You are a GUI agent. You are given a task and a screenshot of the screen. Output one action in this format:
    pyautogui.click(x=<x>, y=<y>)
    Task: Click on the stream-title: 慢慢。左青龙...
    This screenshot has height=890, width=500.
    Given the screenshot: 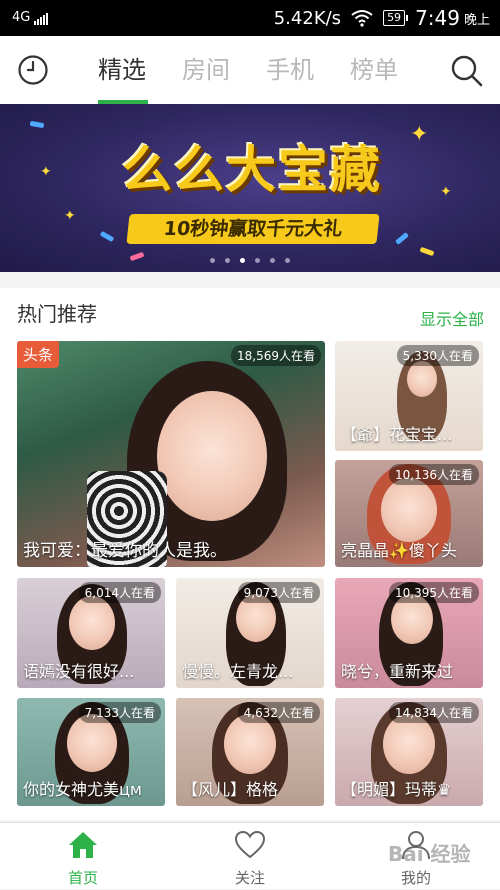 What is the action you would take?
    pyautogui.click(x=238, y=671)
    